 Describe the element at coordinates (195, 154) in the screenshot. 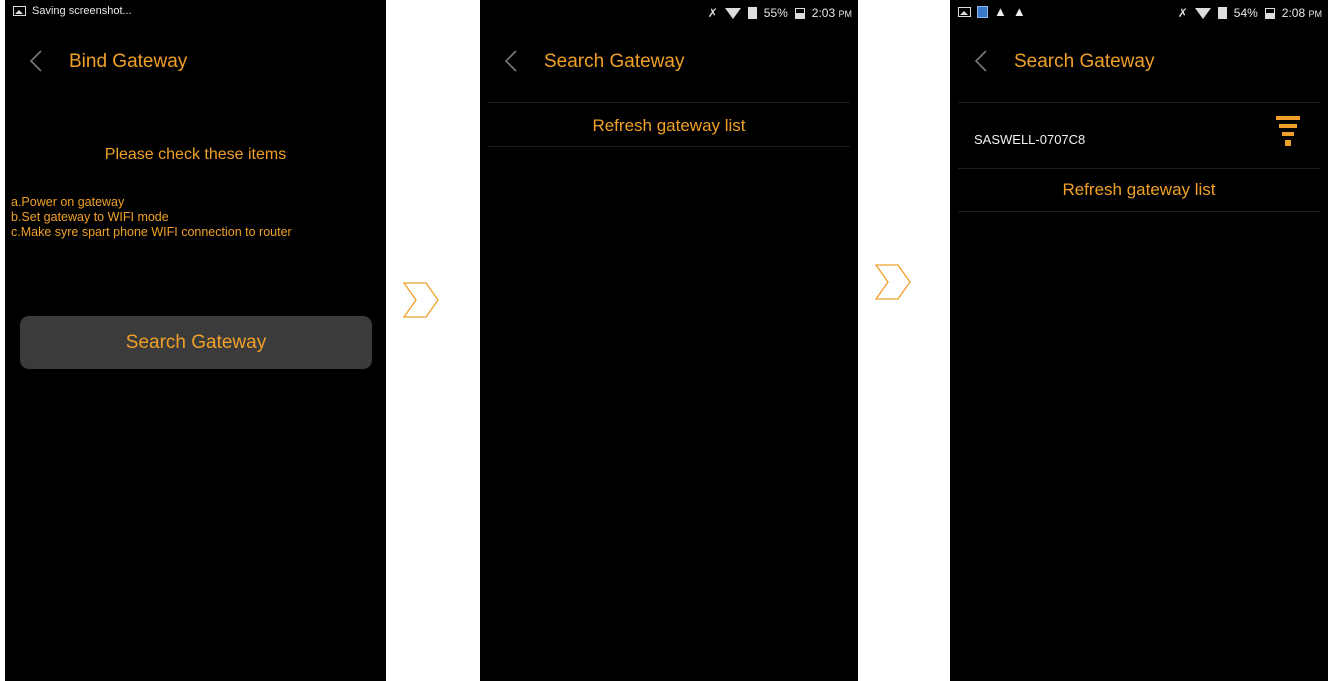

I see `check-title: Please check these items` at that location.